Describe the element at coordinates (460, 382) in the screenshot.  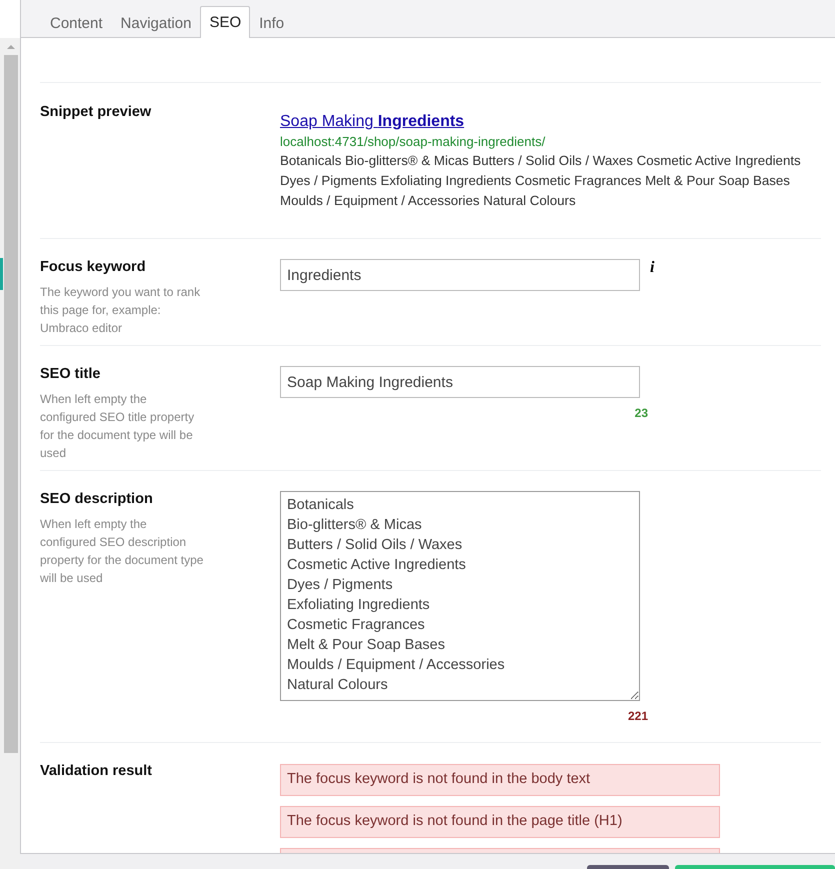
I see `input-field: Soap Making Ingredients` at that location.